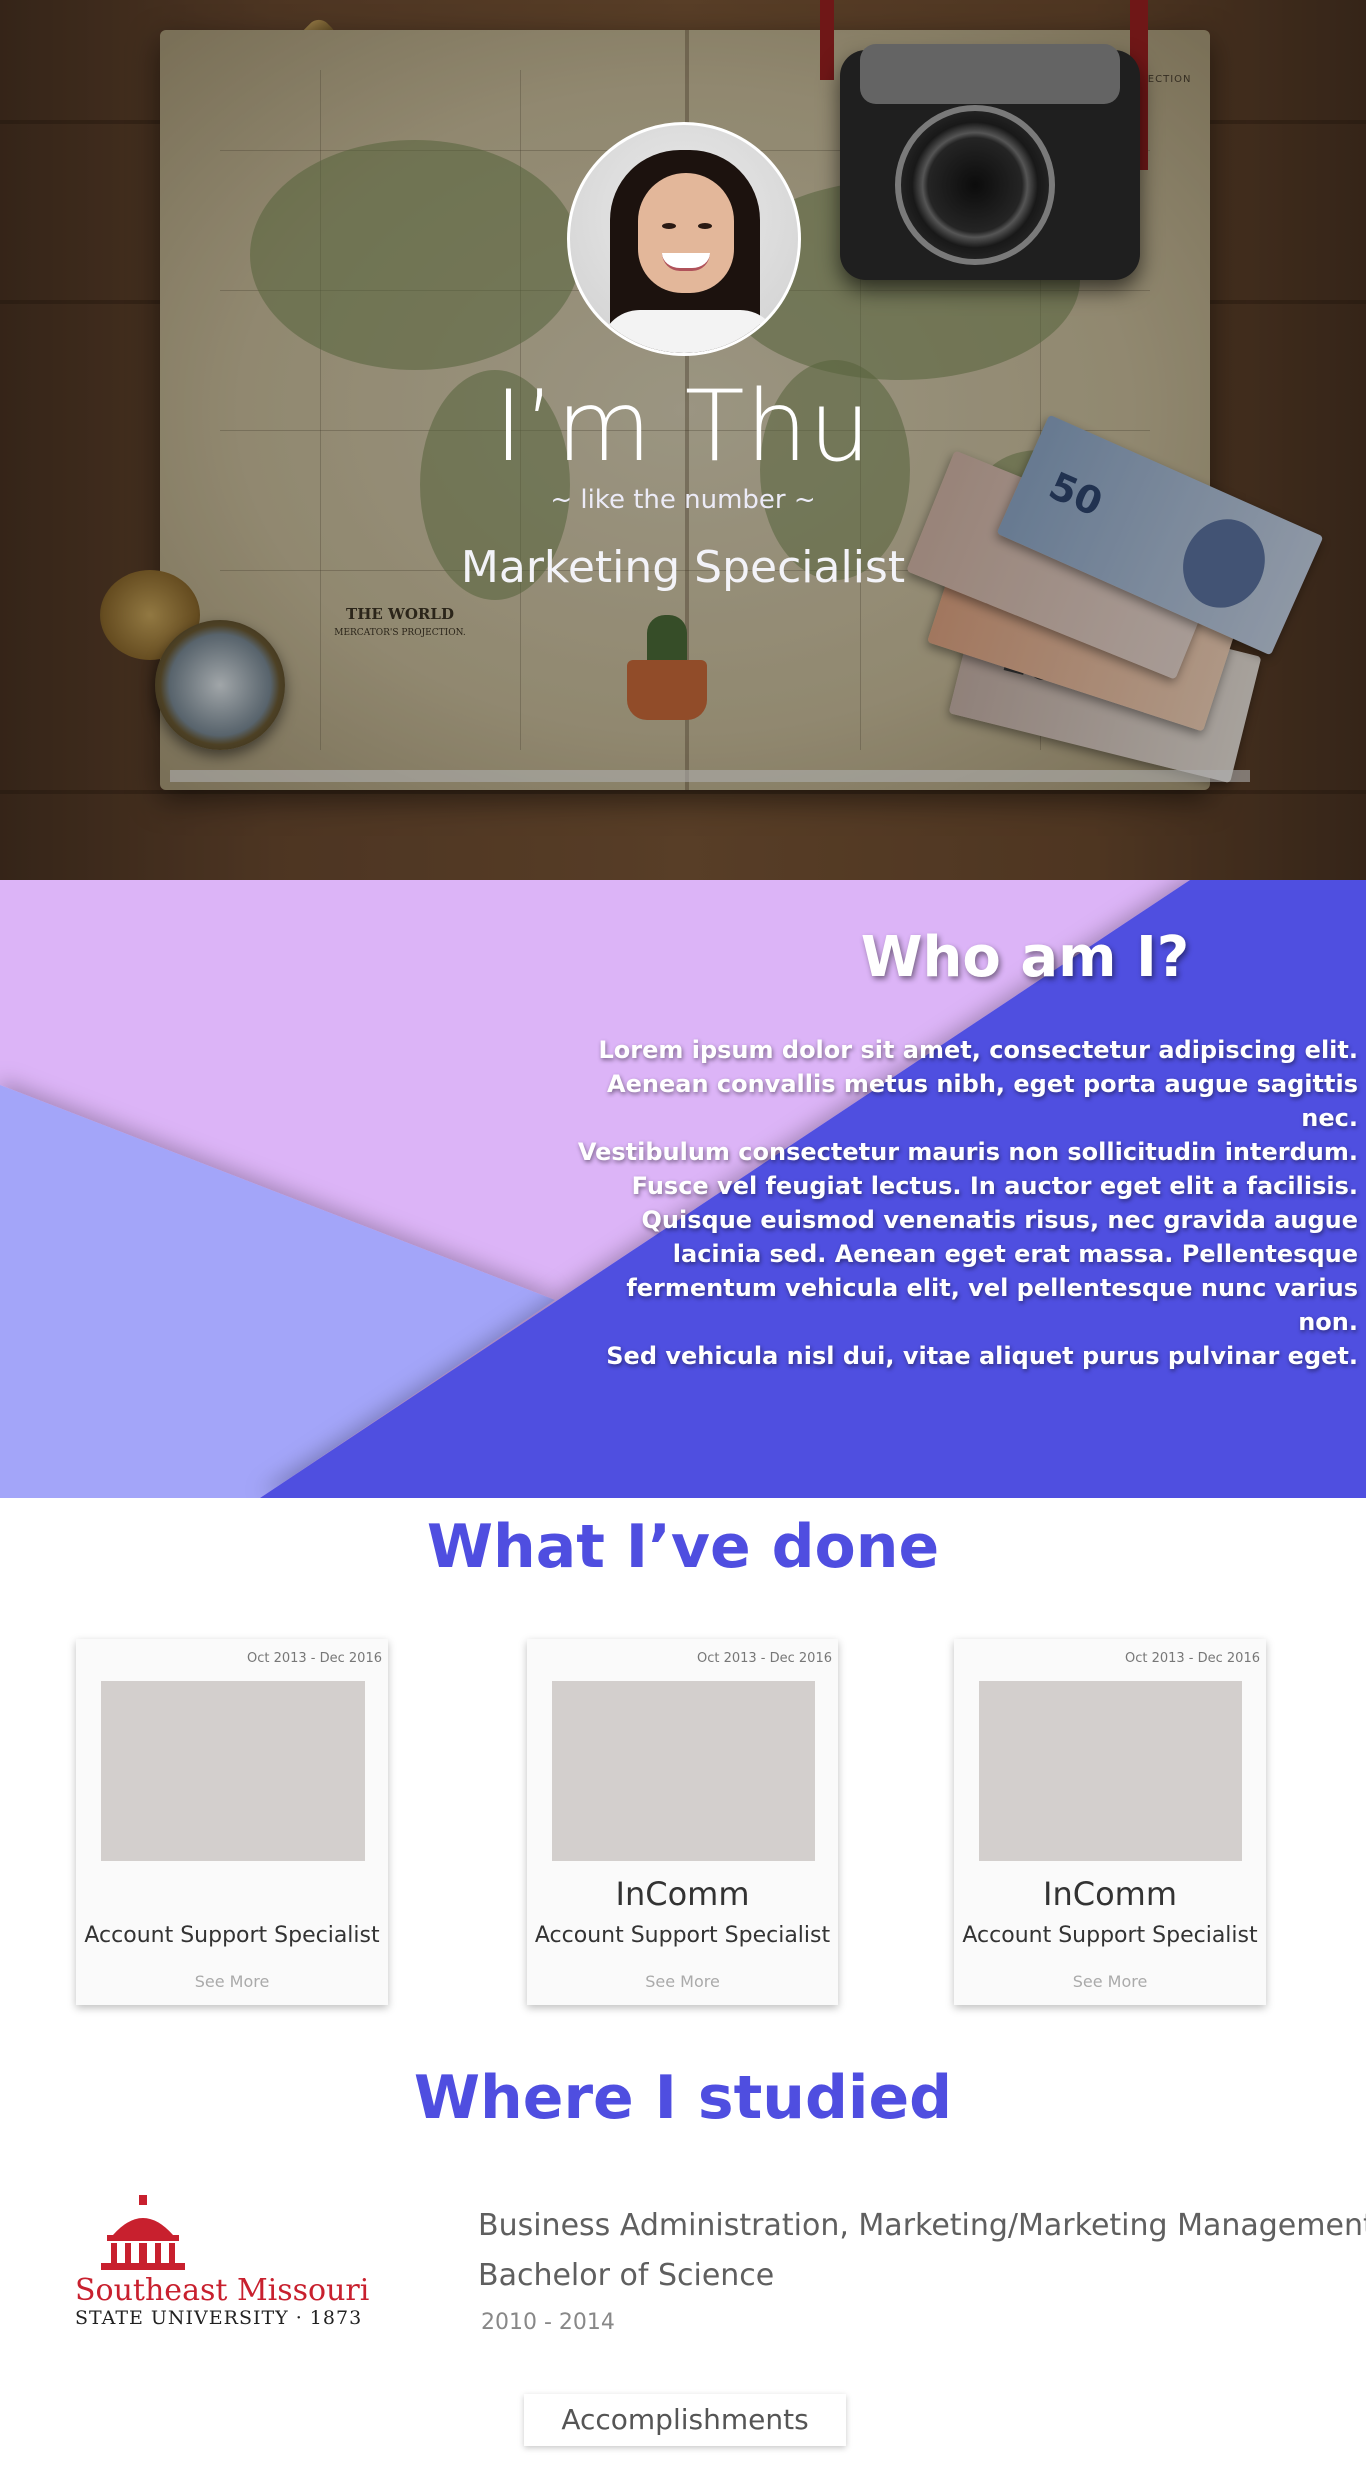  I want to click on hero-name-heading: I’m Thu, so click(683, 427).